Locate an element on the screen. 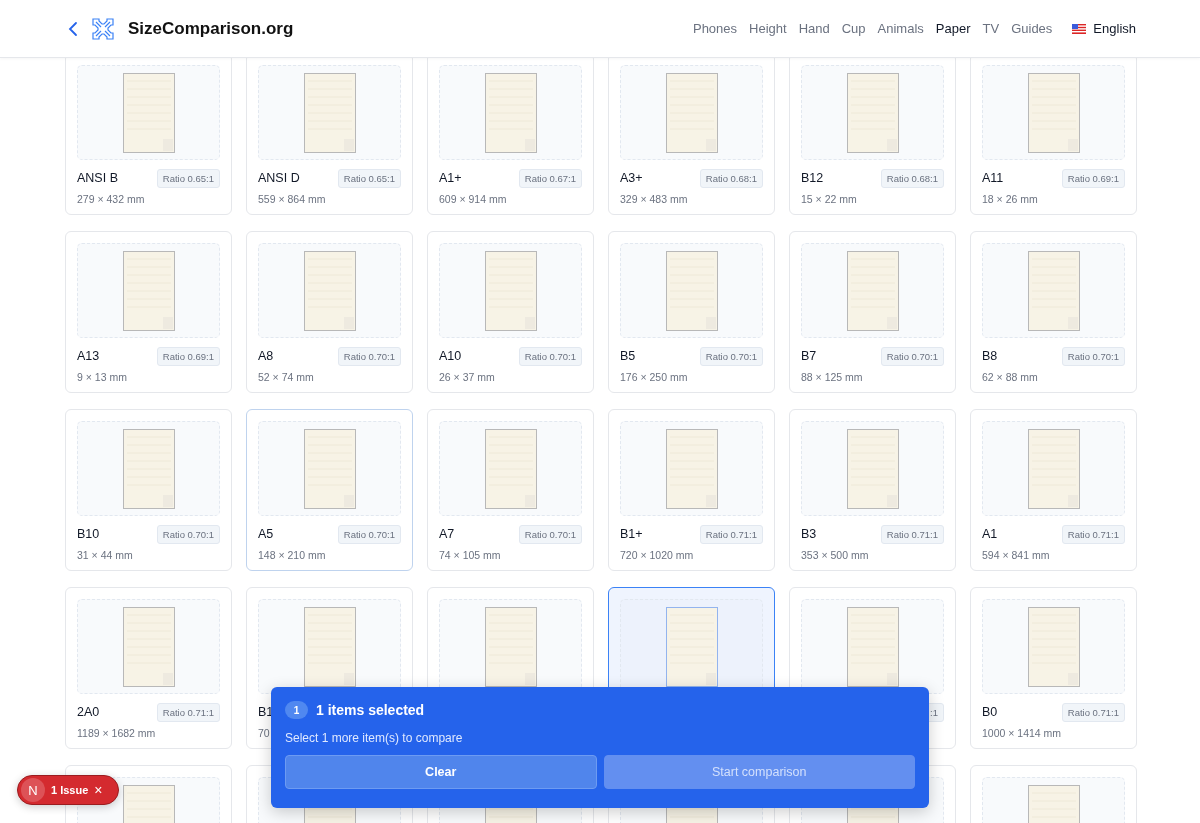  nav-link: Animals is located at coordinates (900, 28).